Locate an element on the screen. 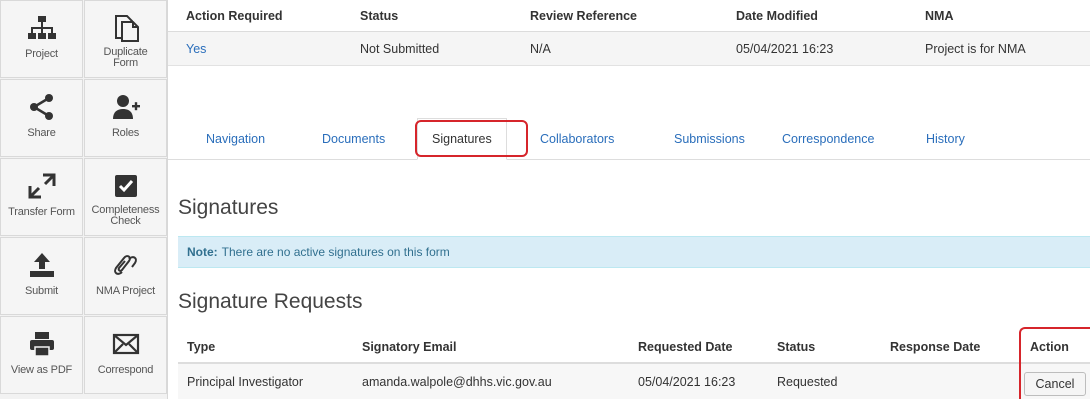 Image resolution: width=1090 pixels, height=399 pixels. tab-navigation: Navigation is located at coordinates (235, 138).